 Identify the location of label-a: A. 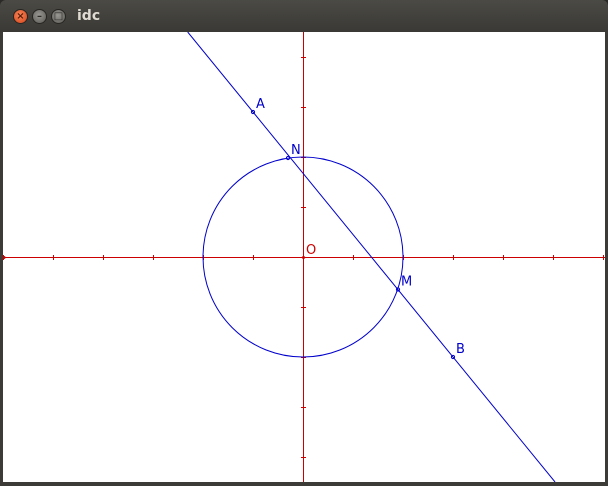
(260, 104).